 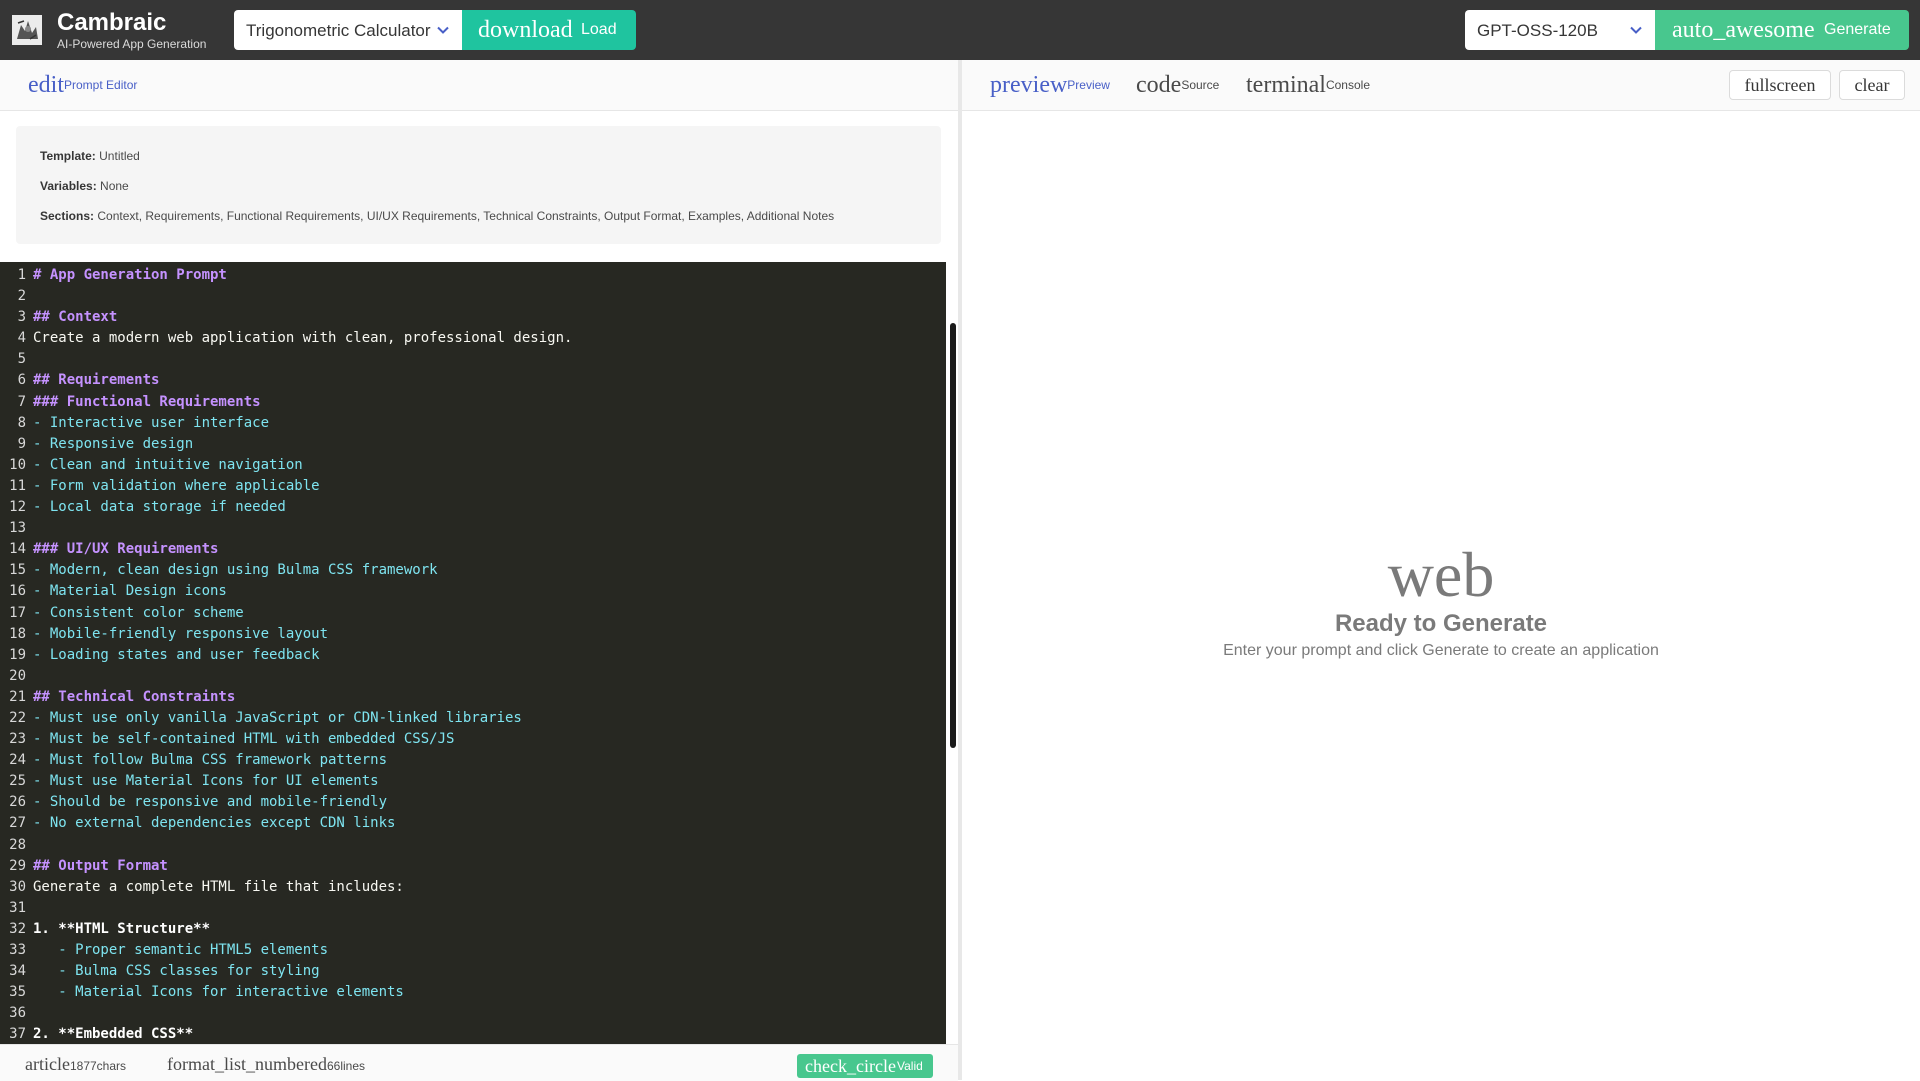 What do you see at coordinates (1872, 85) in the screenshot?
I see `clear-button: clear` at bounding box center [1872, 85].